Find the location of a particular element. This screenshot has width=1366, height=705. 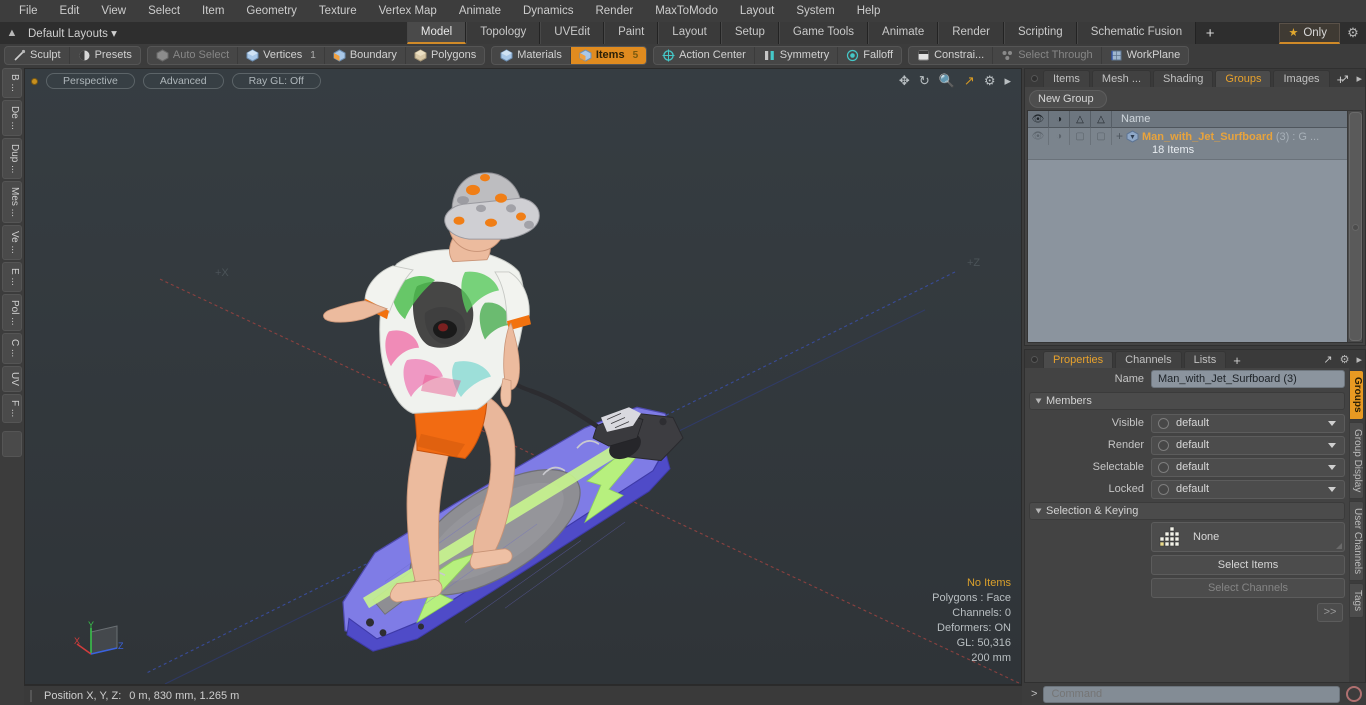

layout-tab-uvedit: UVEdit is located at coordinates (572, 33).